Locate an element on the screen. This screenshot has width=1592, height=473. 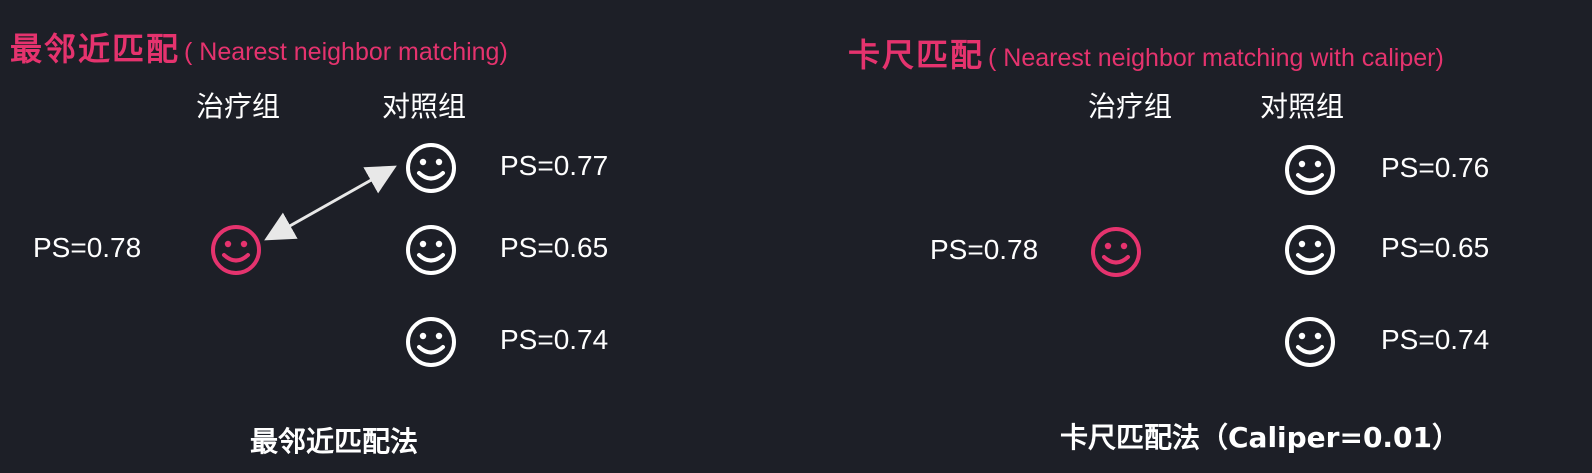
control-group-label: 对照组 is located at coordinates (1302, 106).